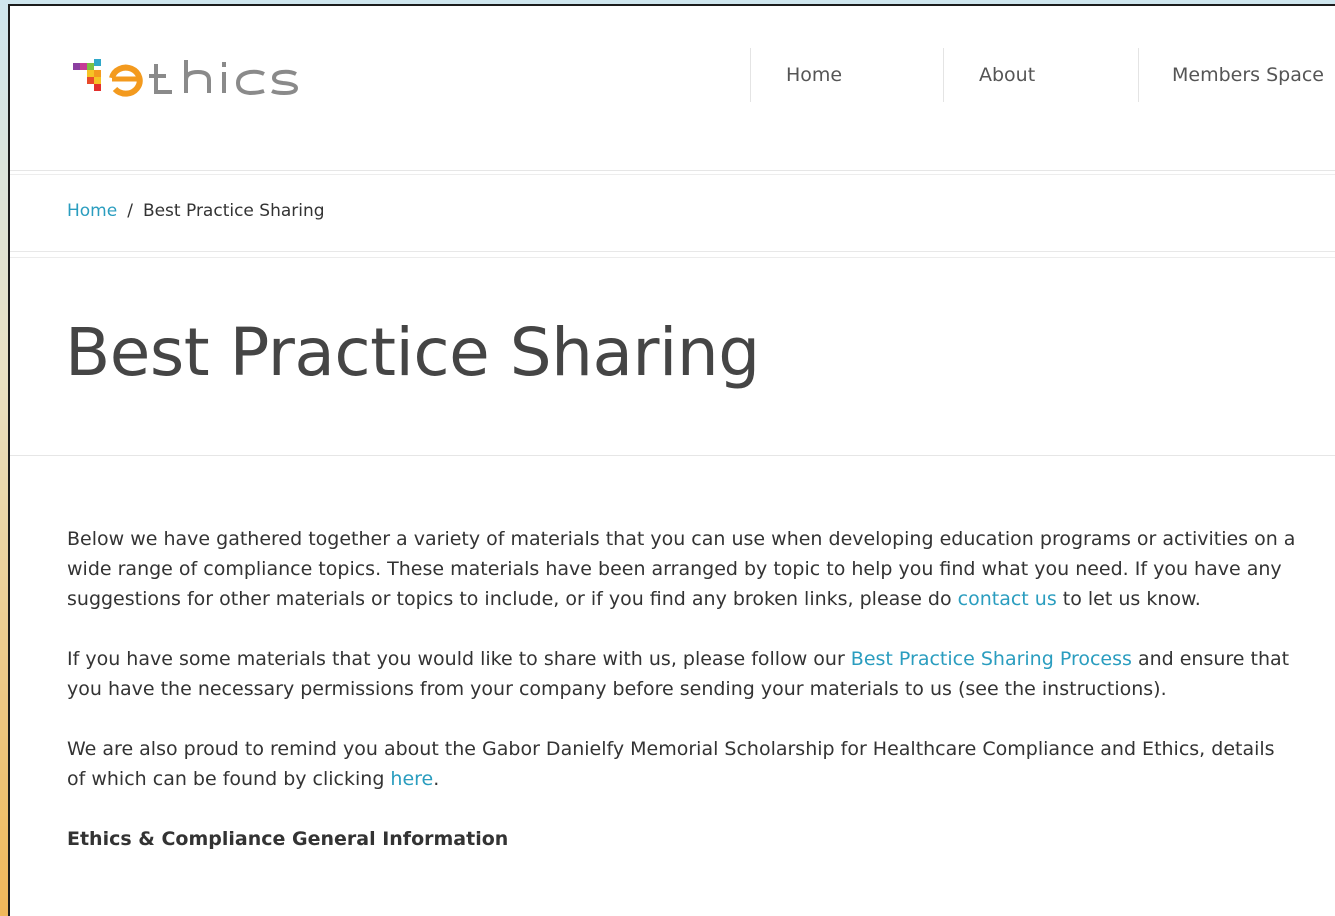  Describe the element at coordinates (412, 352) in the screenshot. I see `page-title: Best Practice Sharing` at that location.